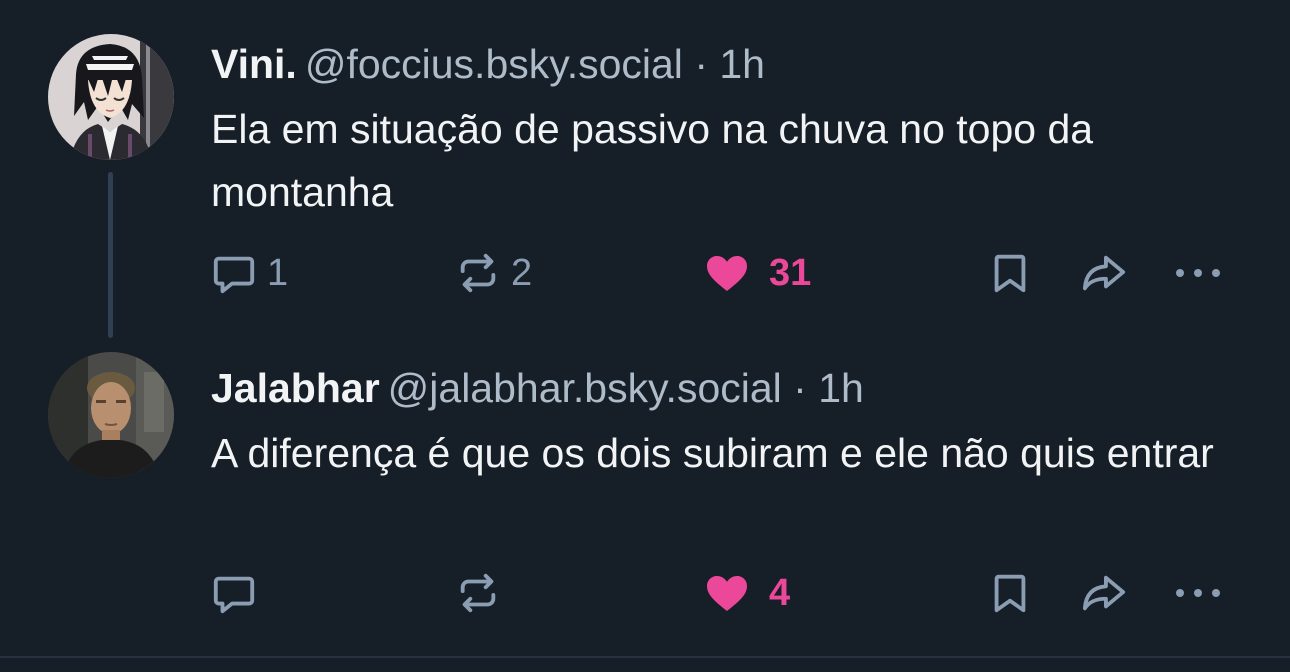  I want to click on post-actions: 4, so click(720, 593).